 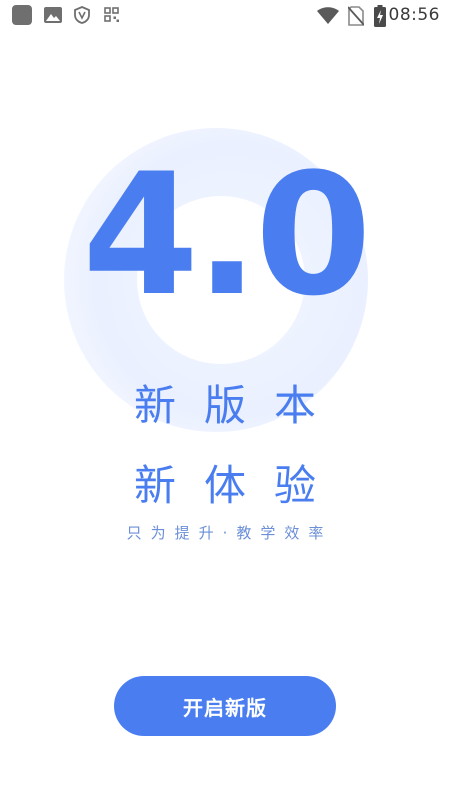 What do you see at coordinates (414, 15) in the screenshot?
I see `status-clock: 08:56` at bounding box center [414, 15].